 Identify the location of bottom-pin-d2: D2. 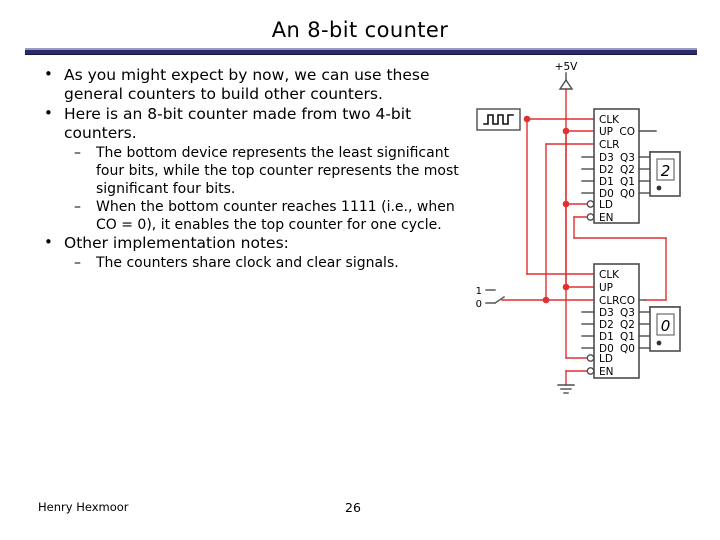
(606, 325).